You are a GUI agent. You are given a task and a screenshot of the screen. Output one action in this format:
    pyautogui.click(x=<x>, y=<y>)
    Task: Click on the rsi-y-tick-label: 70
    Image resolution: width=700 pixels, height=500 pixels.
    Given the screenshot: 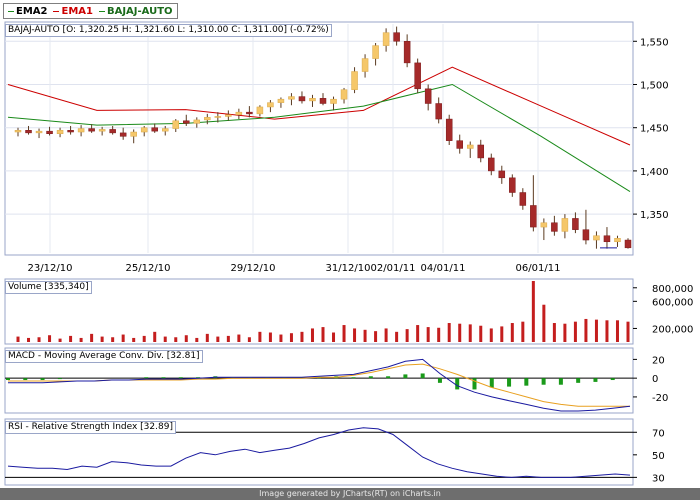 What is the action you would take?
    pyautogui.click(x=658, y=433)
    